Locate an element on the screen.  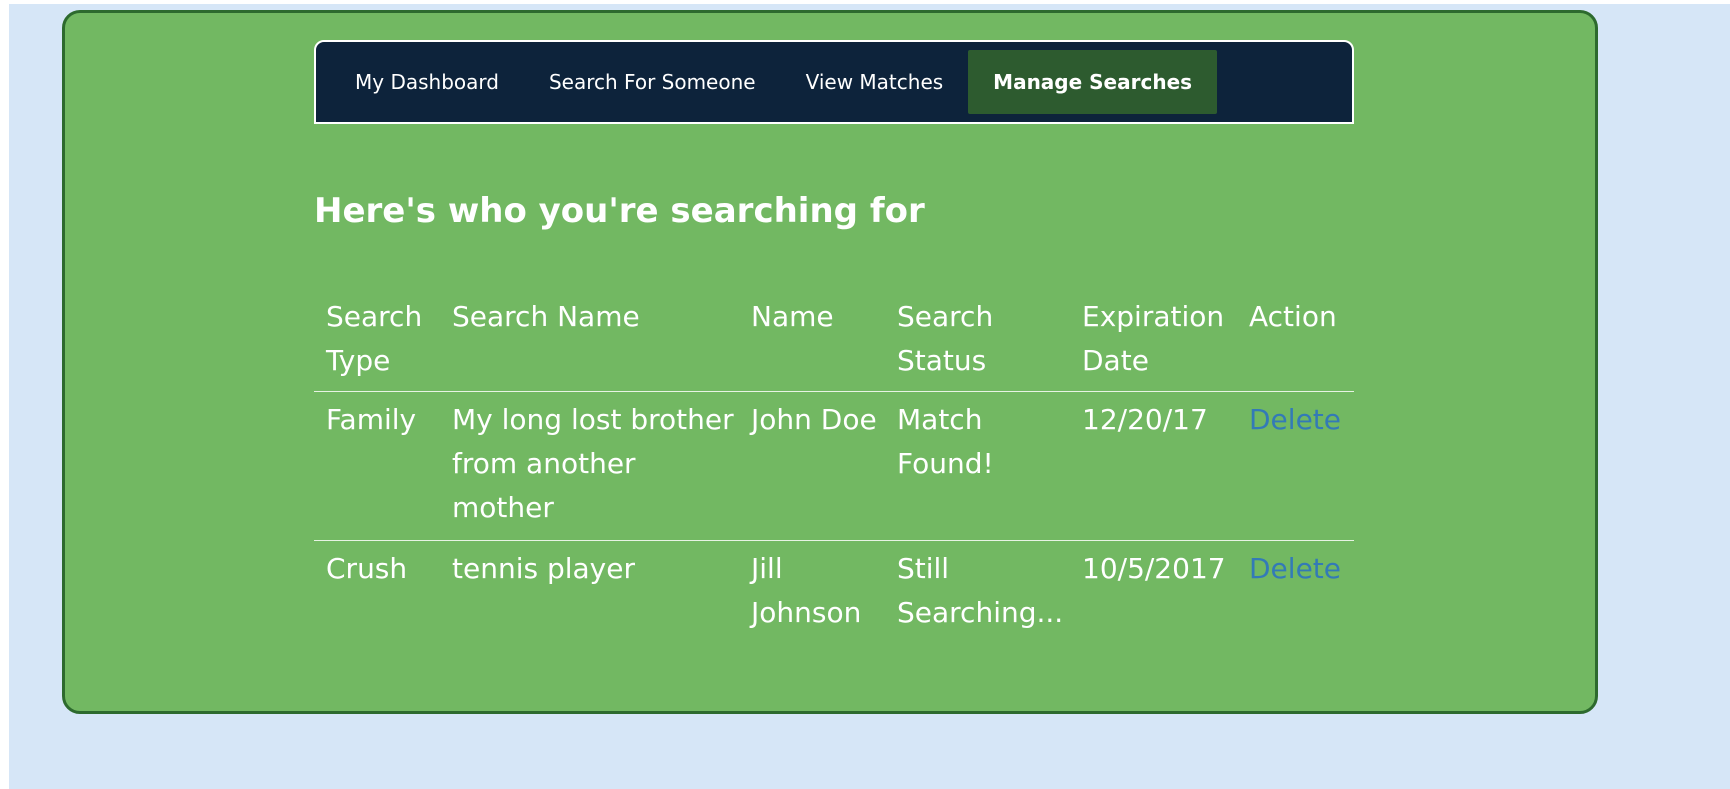
cell-search-name: tennis player is located at coordinates (543, 568).